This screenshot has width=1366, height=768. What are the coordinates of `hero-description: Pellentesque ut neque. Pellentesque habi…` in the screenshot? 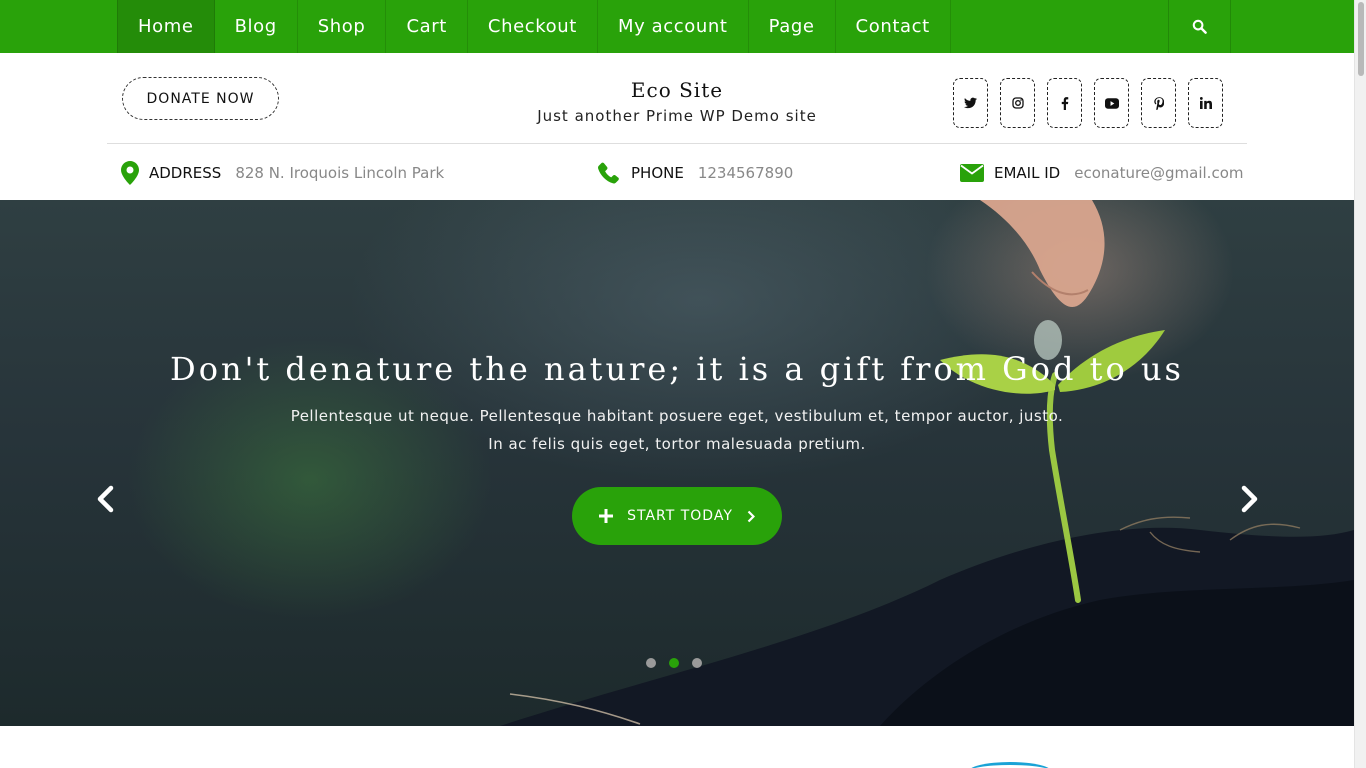 It's located at (677, 430).